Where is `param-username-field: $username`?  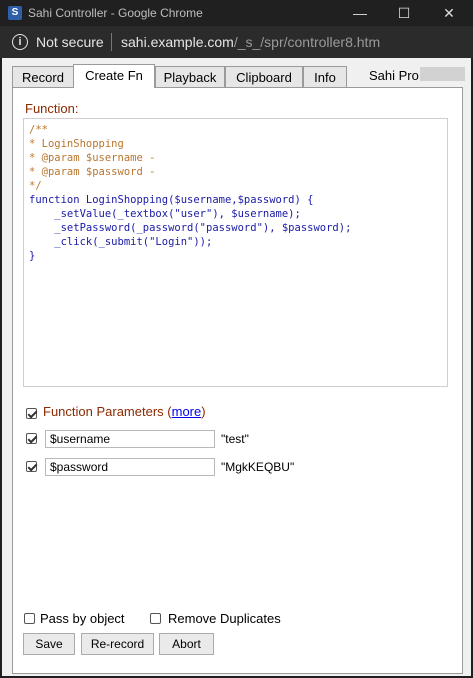
param-username-field: $username is located at coordinates (130, 439).